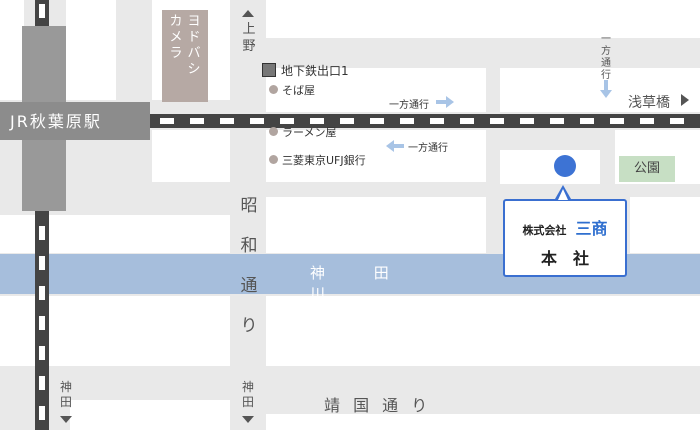 This screenshot has width=700, height=430. Describe the element at coordinates (298, 90) in the screenshot. I see `poi-soba: そば屋` at that location.